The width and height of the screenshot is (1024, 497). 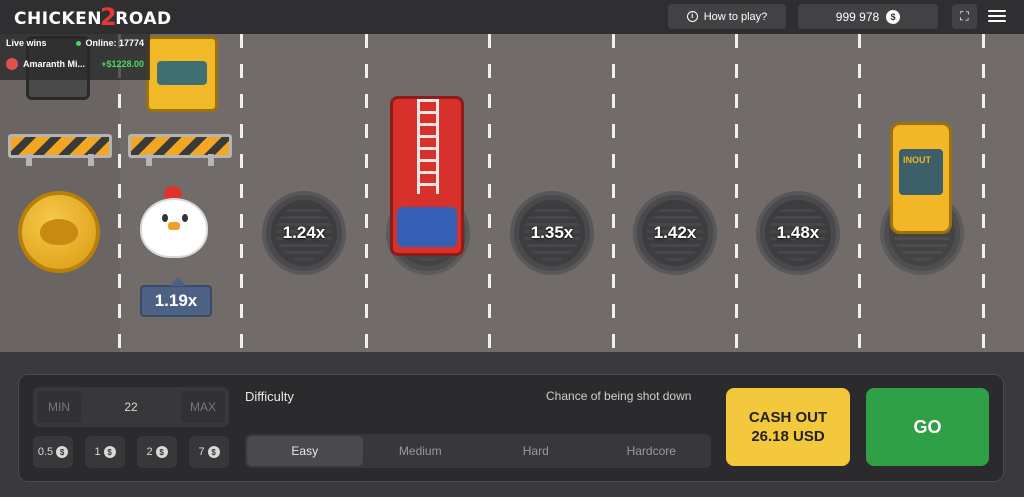 I want to click on balance-display: 999 978 $, so click(x=868, y=16).